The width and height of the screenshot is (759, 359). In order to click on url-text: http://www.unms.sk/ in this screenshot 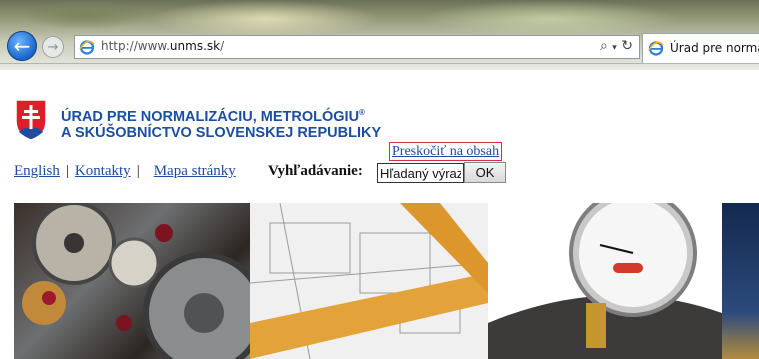, I will do `click(162, 46)`.